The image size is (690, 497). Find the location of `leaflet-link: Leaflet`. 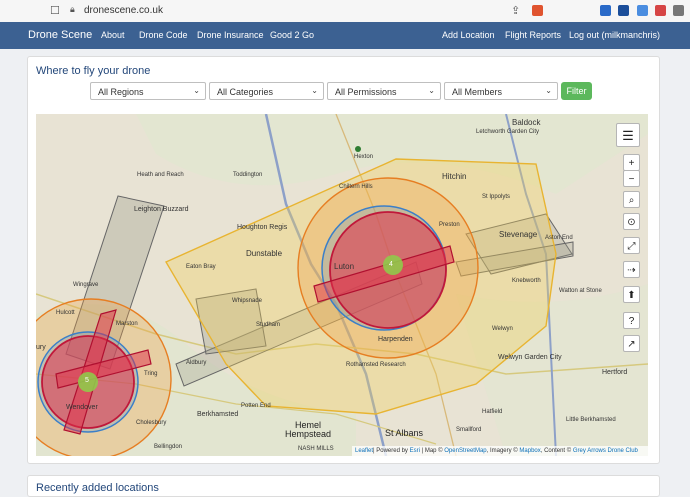

leaflet-link: Leaflet is located at coordinates (364, 451).